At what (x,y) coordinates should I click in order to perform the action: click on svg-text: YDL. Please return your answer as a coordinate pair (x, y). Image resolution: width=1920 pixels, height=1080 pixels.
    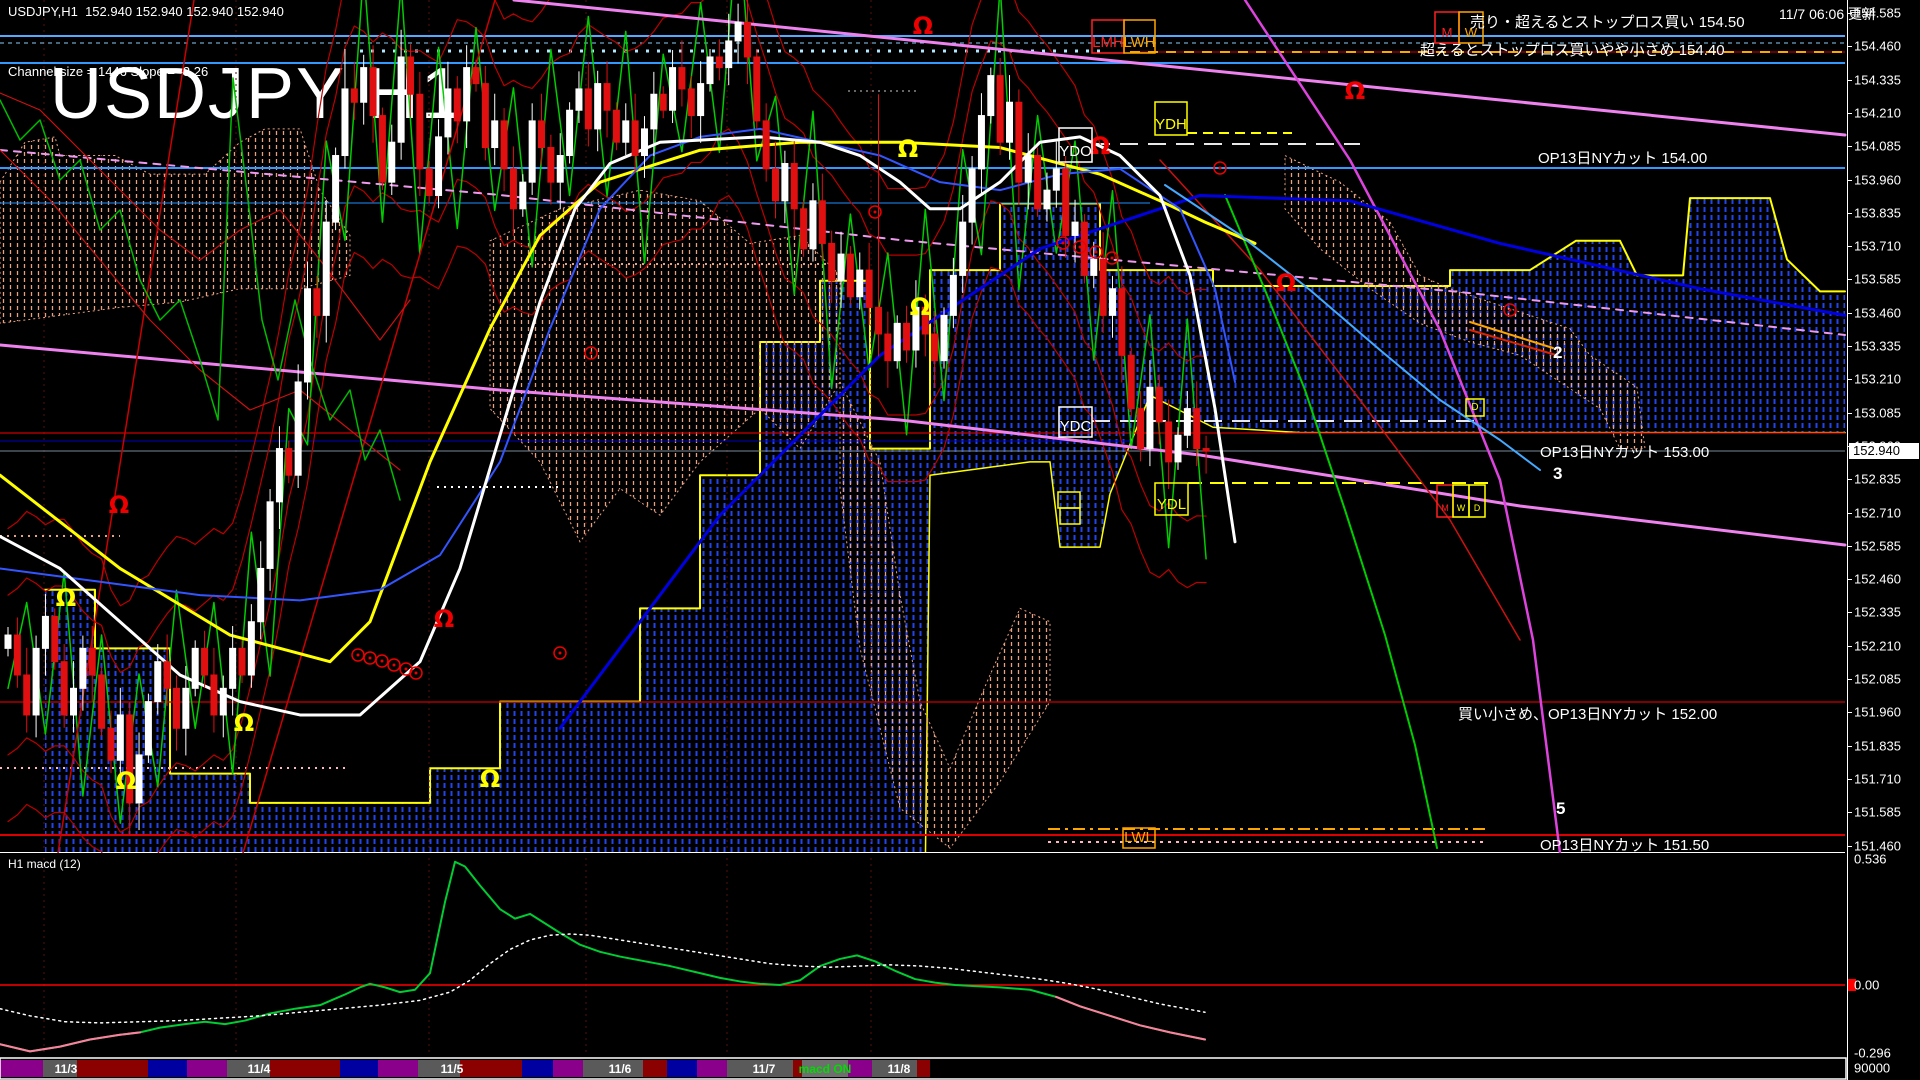
    Looking at the image, I should click on (1171, 504).